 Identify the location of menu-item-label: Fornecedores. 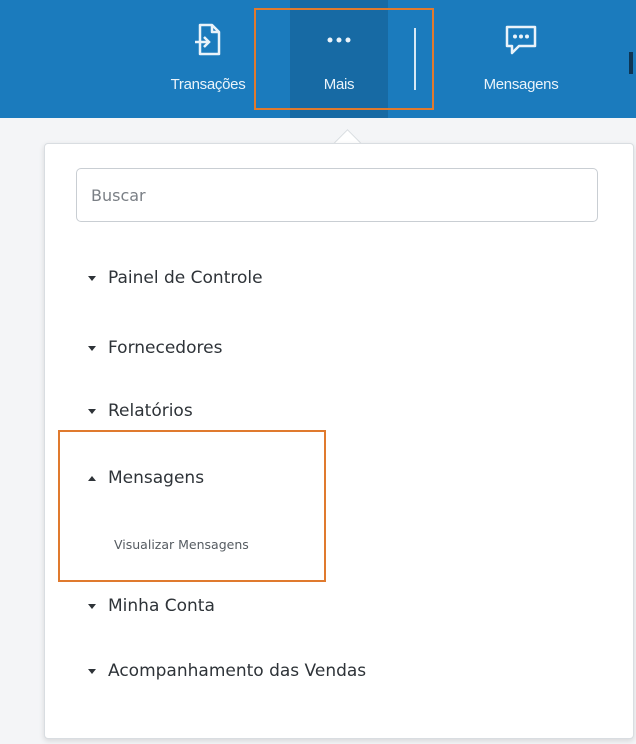
(165, 348).